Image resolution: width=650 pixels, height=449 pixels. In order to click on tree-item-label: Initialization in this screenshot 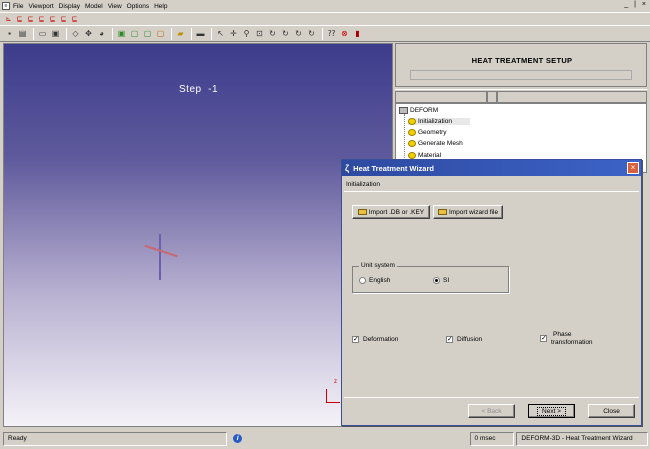, I will do `click(435, 121)`.